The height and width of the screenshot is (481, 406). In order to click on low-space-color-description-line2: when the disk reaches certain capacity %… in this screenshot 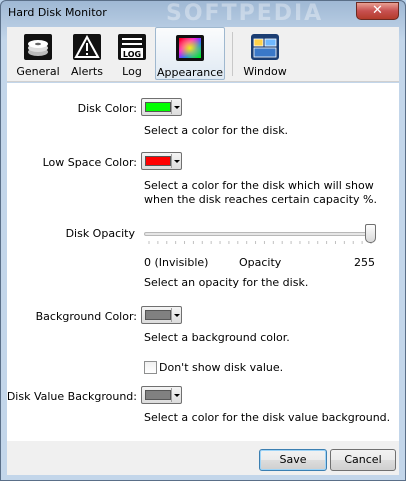, I will do `click(260, 199)`.